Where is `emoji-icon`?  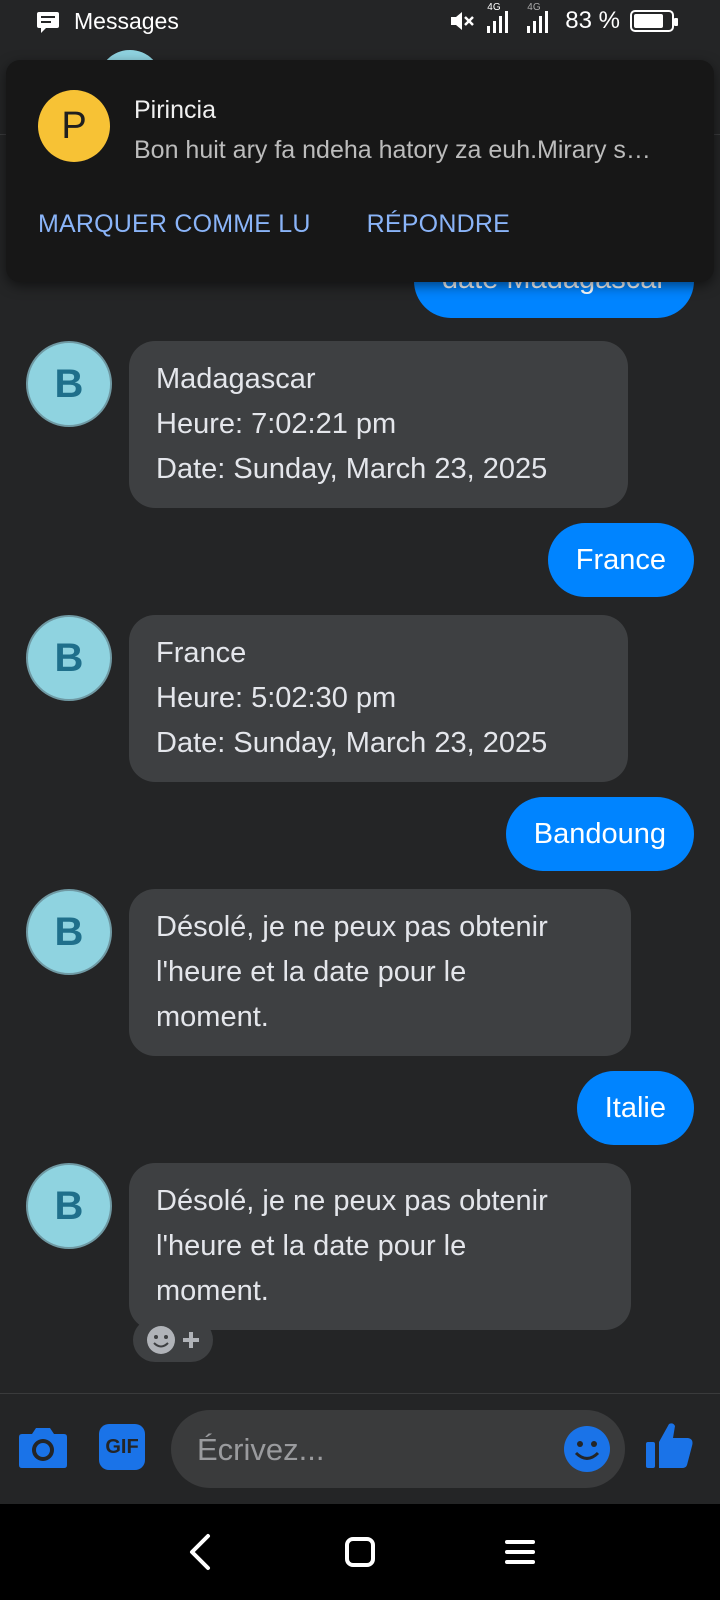
emoji-icon is located at coordinates (587, 1449).